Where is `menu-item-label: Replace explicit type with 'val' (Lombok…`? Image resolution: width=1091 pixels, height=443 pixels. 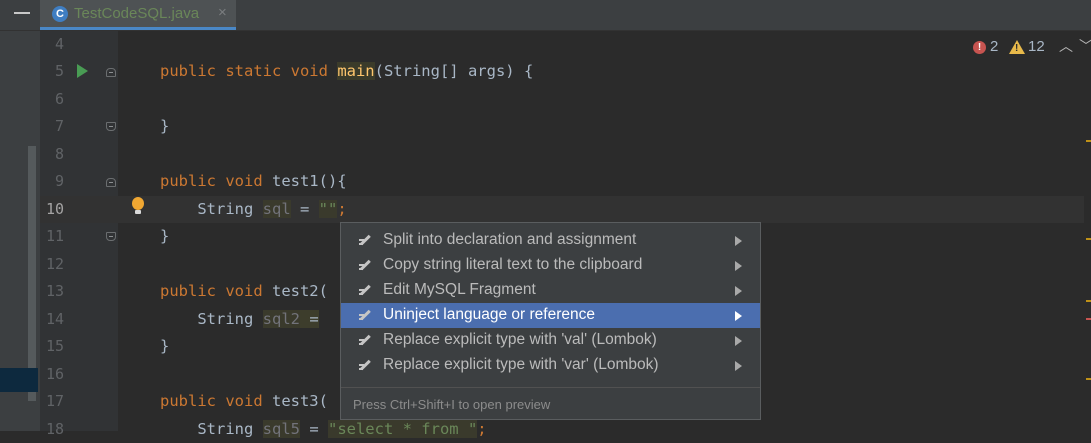
menu-item-label: Replace explicit type with 'val' (Lombok… is located at coordinates (520, 339).